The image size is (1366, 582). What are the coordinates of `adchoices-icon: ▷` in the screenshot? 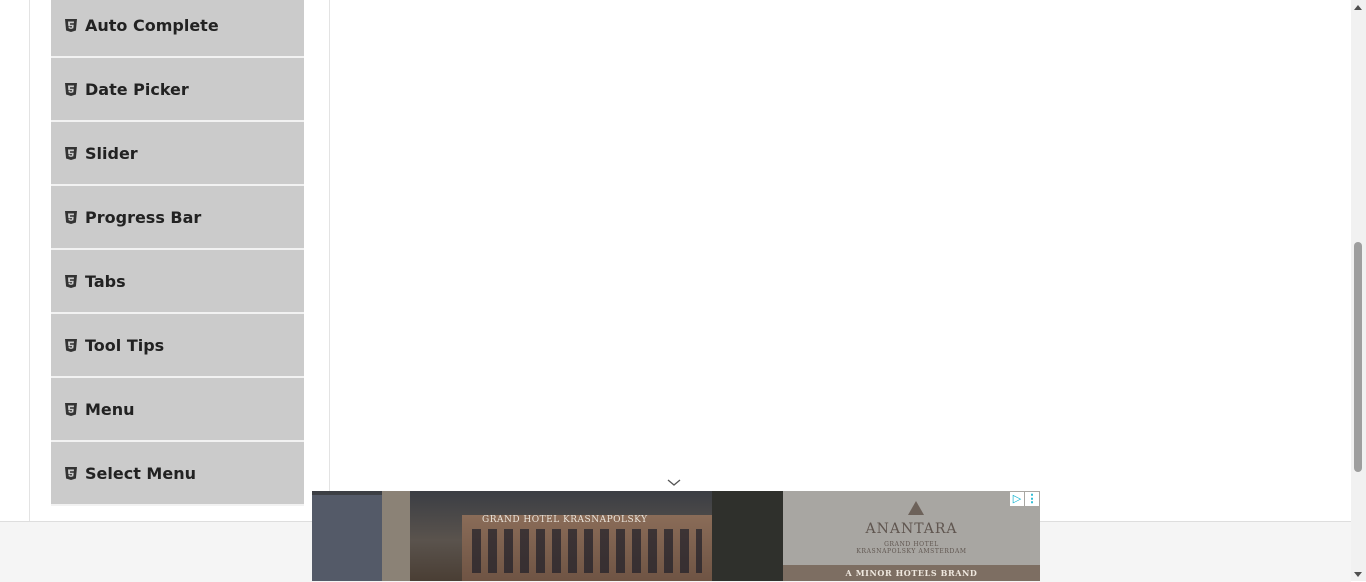 It's located at (1017, 499).